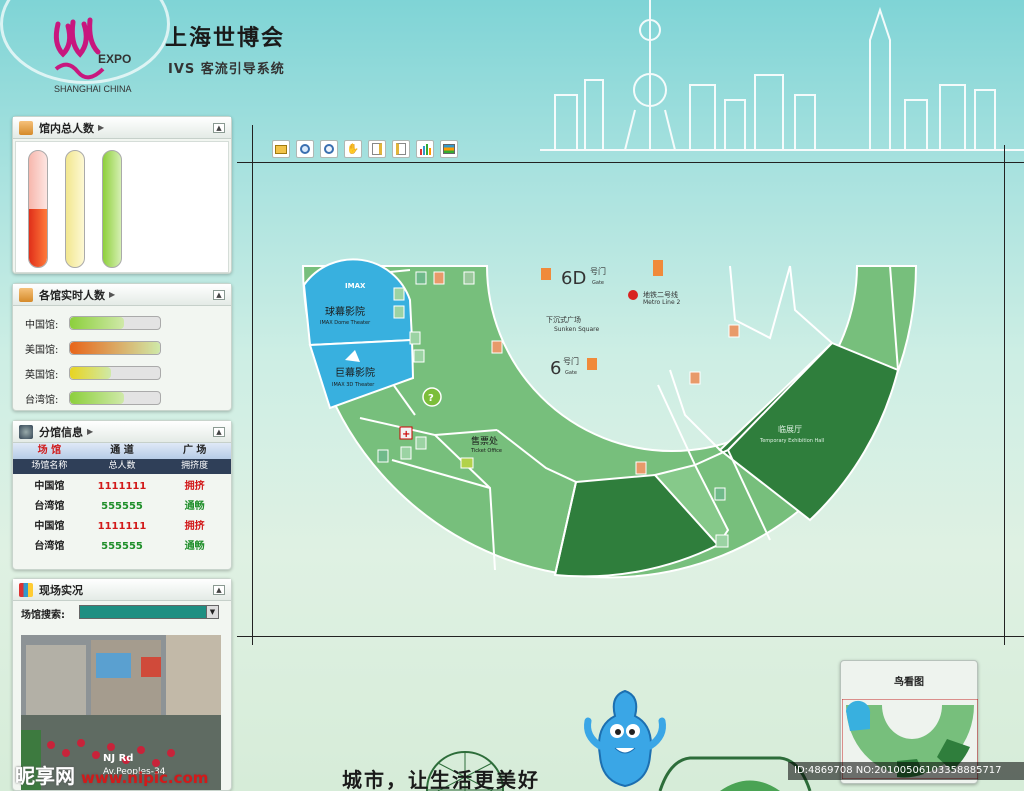 Image resolution: width=1024 pixels, height=791 pixels. Describe the element at coordinates (355, 372) in the screenshot. I see `giant-theater-label: 巨幕影院` at that location.